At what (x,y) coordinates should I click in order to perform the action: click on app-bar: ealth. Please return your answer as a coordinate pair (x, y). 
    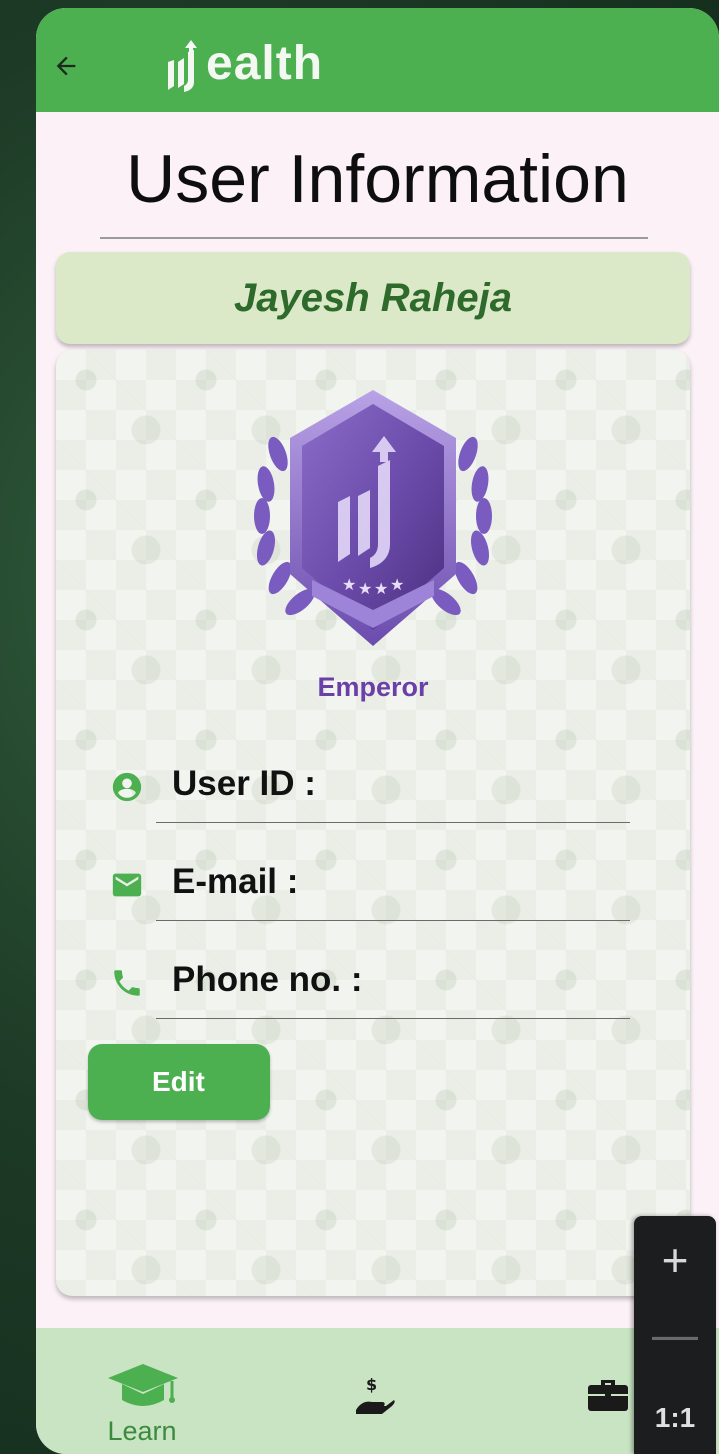
    Looking at the image, I should click on (377, 60).